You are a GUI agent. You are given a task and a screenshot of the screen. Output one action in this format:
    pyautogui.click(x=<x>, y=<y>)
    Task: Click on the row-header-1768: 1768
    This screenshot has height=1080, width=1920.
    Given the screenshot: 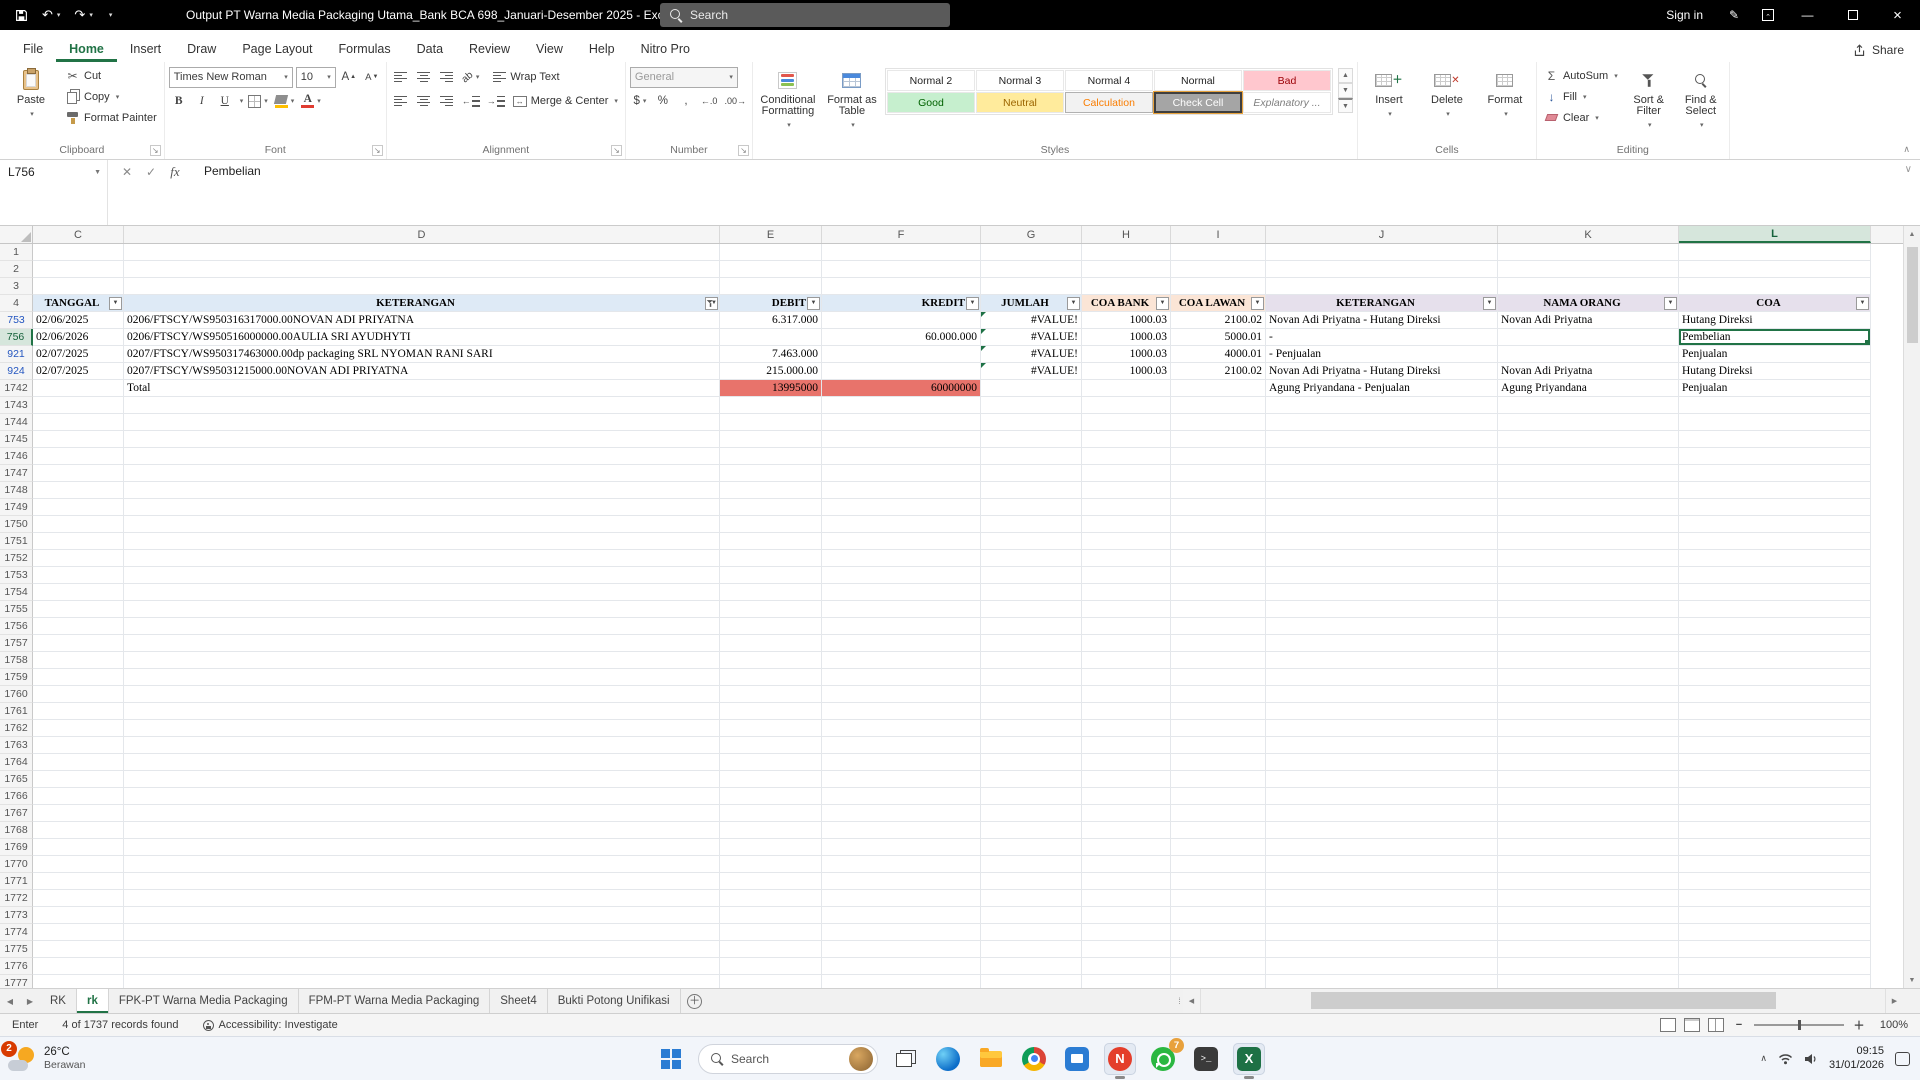 What is the action you would take?
    pyautogui.click(x=16, y=830)
    